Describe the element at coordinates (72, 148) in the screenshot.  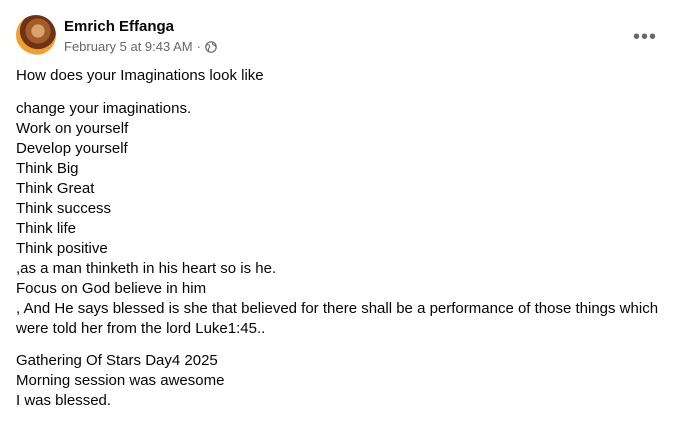
I see `post-line: Develop yourself` at that location.